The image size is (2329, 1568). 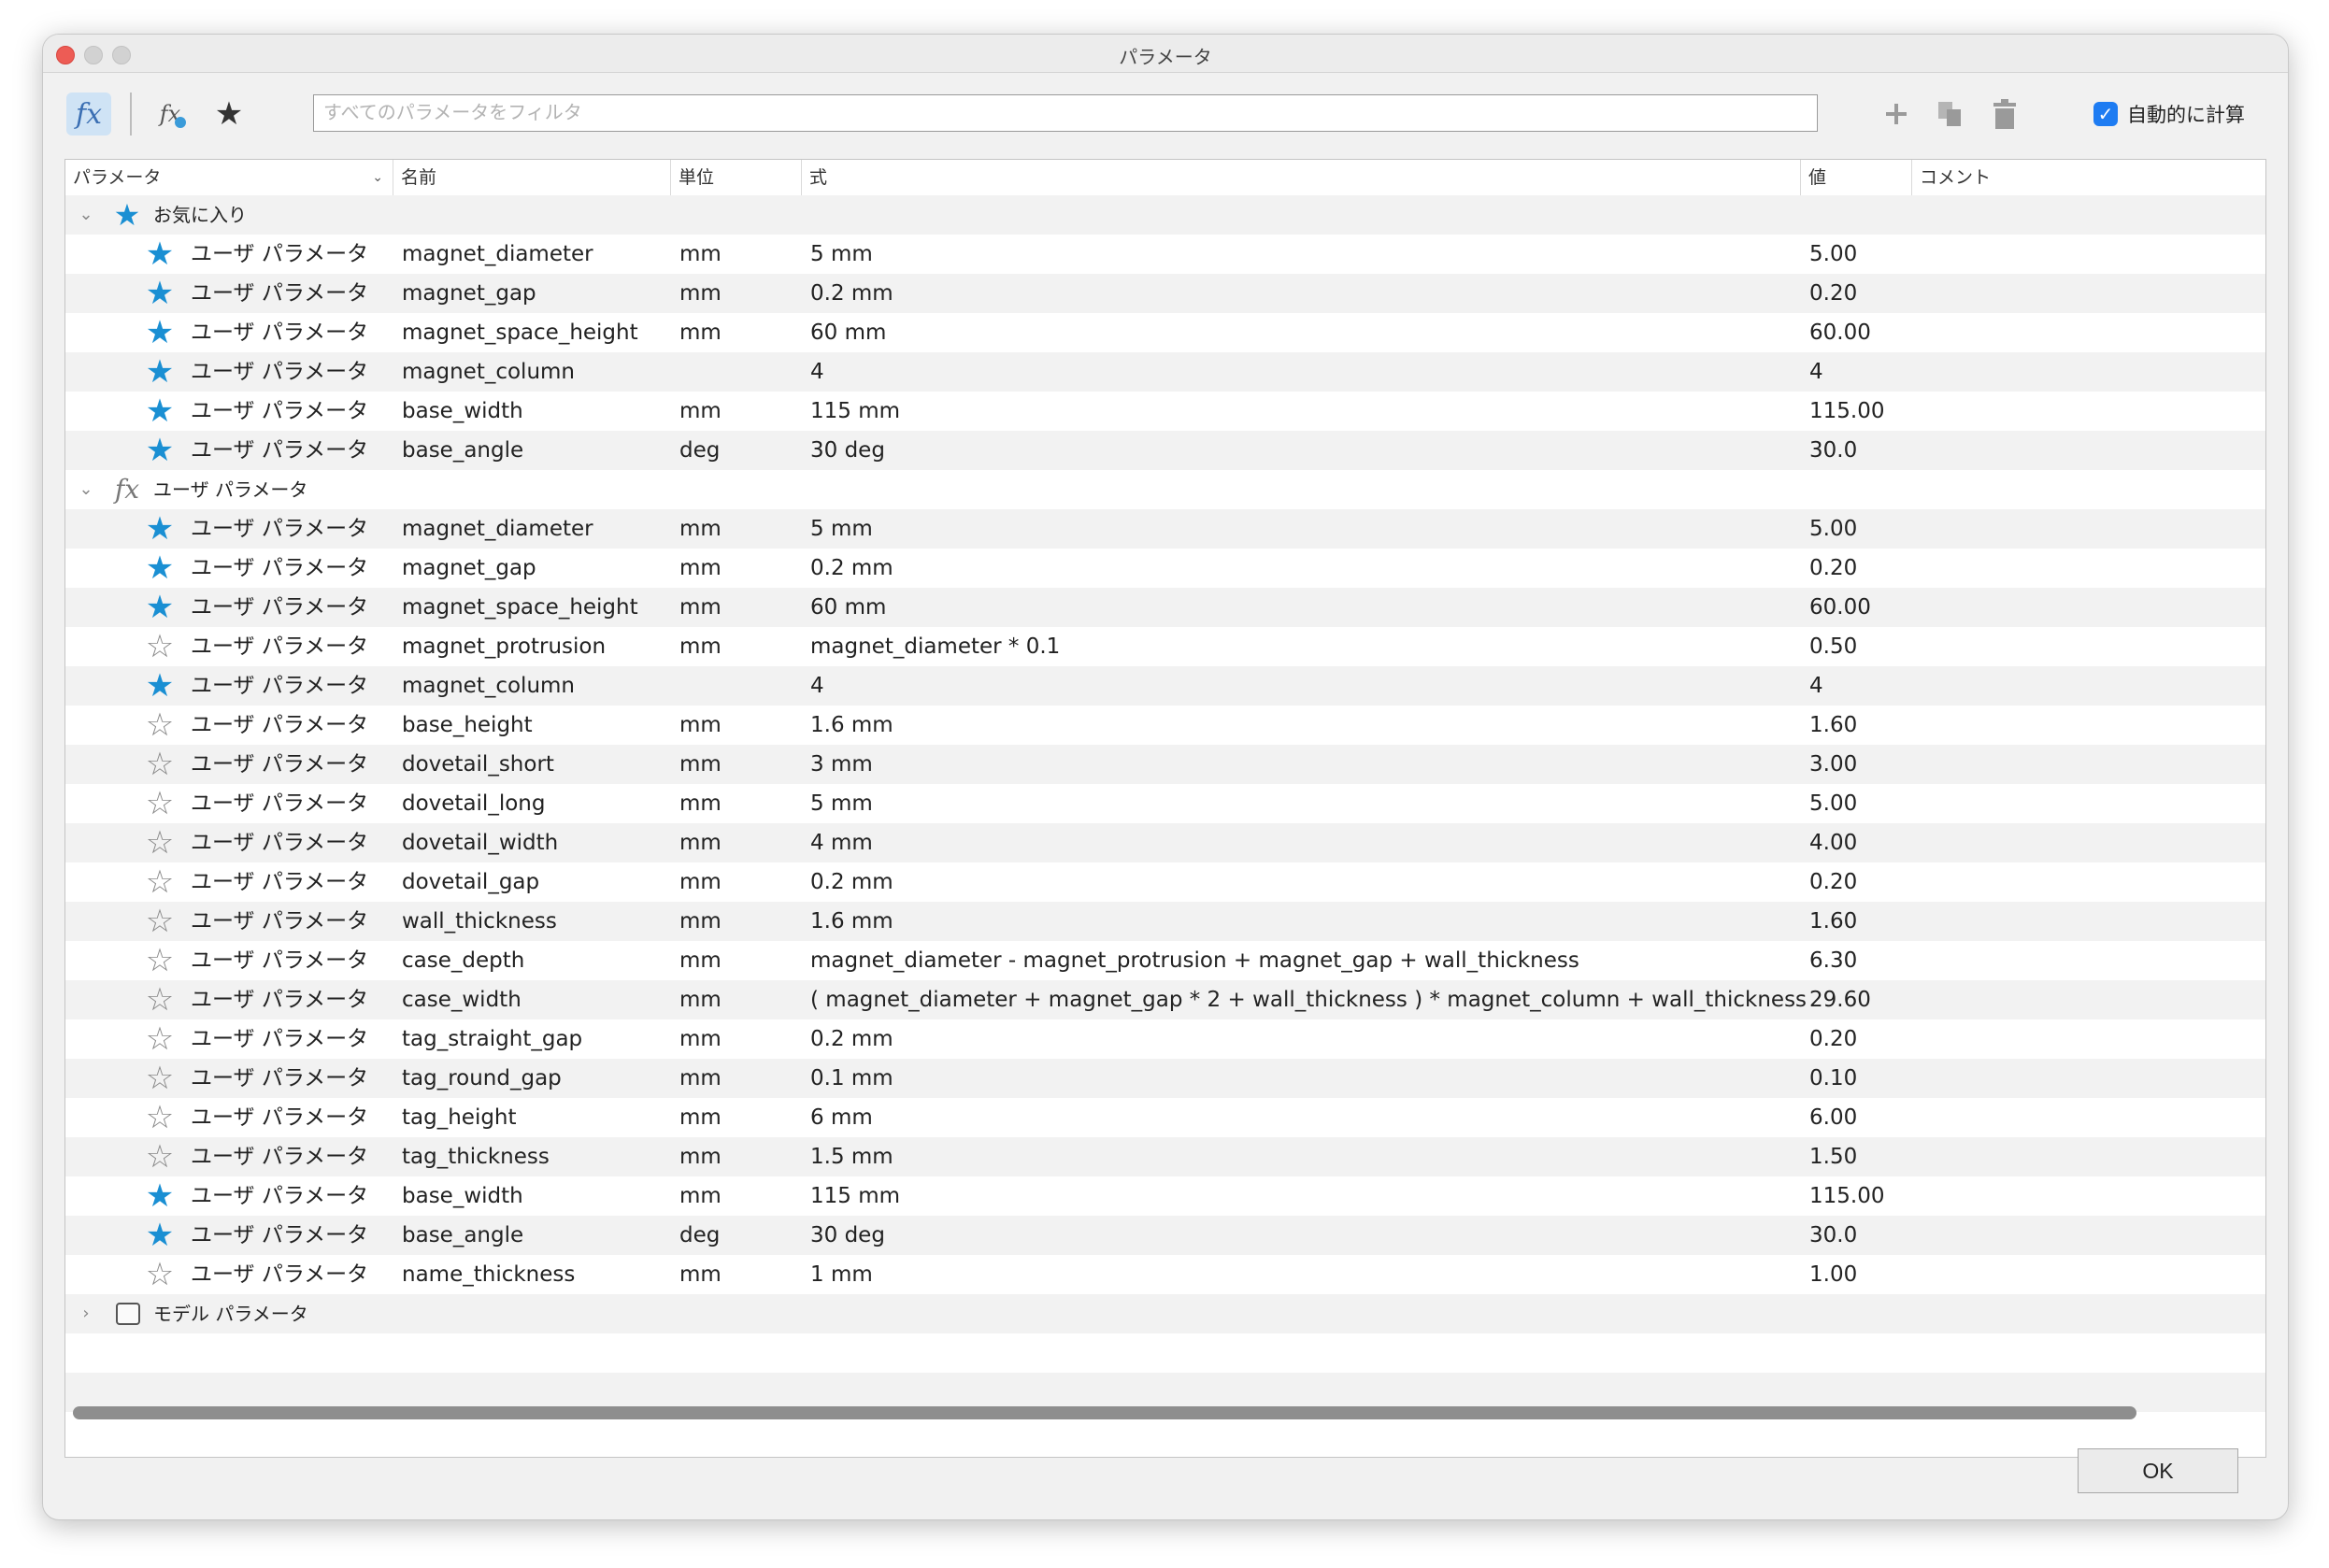 What do you see at coordinates (851, 1156) in the screenshot?
I see `parameter-expression-cell: 1.5 mm` at bounding box center [851, 1156].